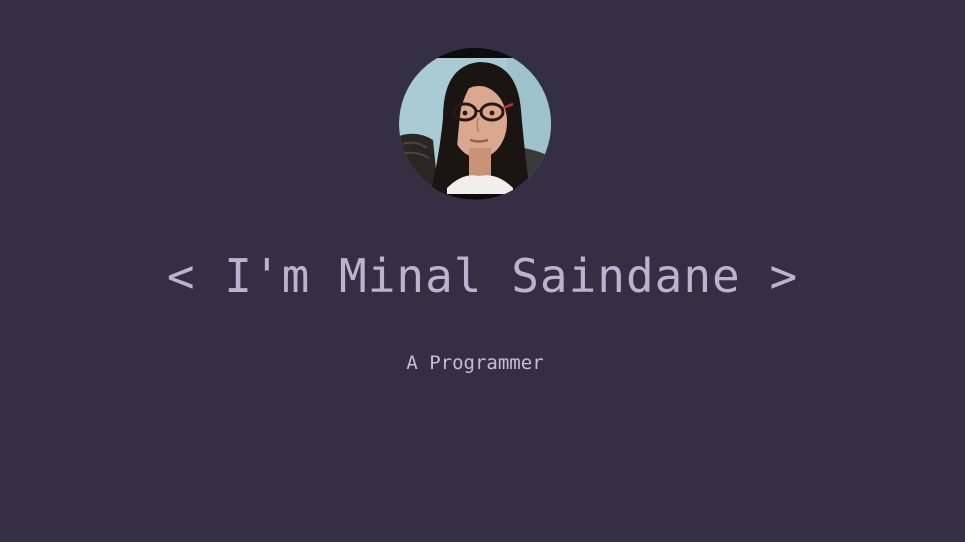 This screenshot has width=965, height=542. What do you see at coordinates (482, 276) in the screenshot?
I see `hero-title: < I'm Minal Saindane >` at bounding box center [482, 276].